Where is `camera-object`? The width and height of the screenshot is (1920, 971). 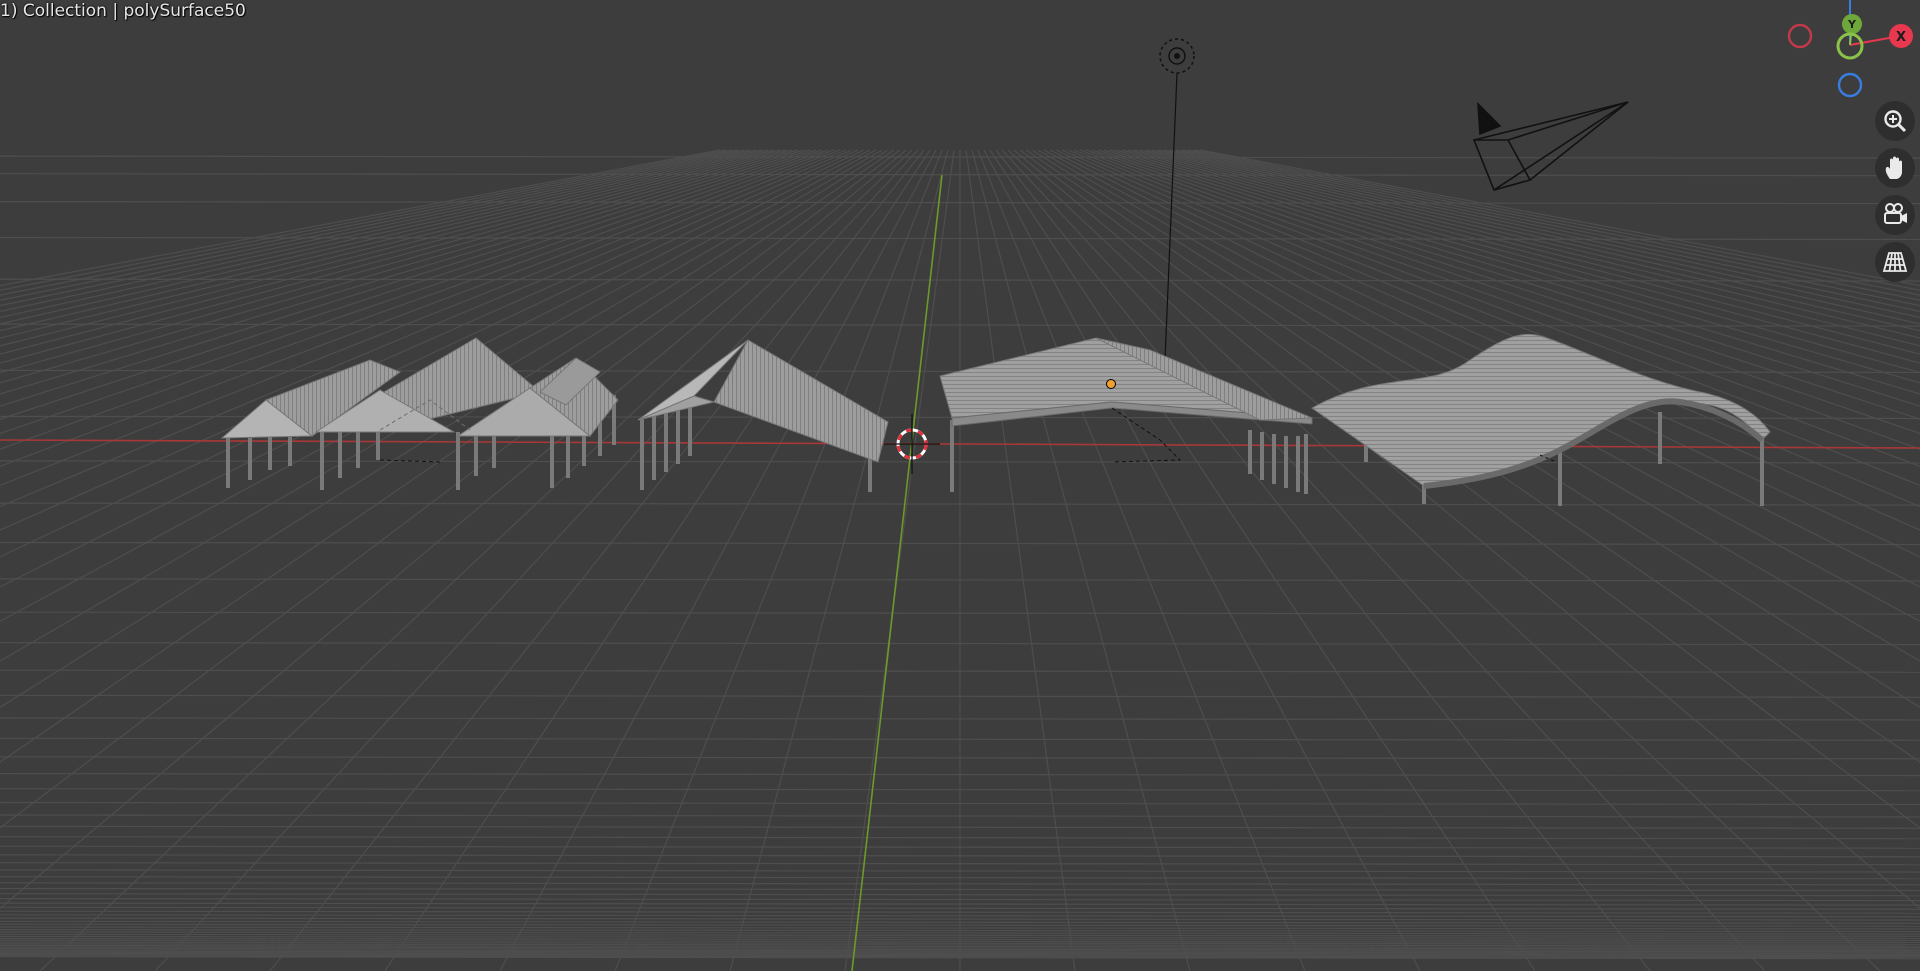 camera-object is located at coordinates (1550, 146).